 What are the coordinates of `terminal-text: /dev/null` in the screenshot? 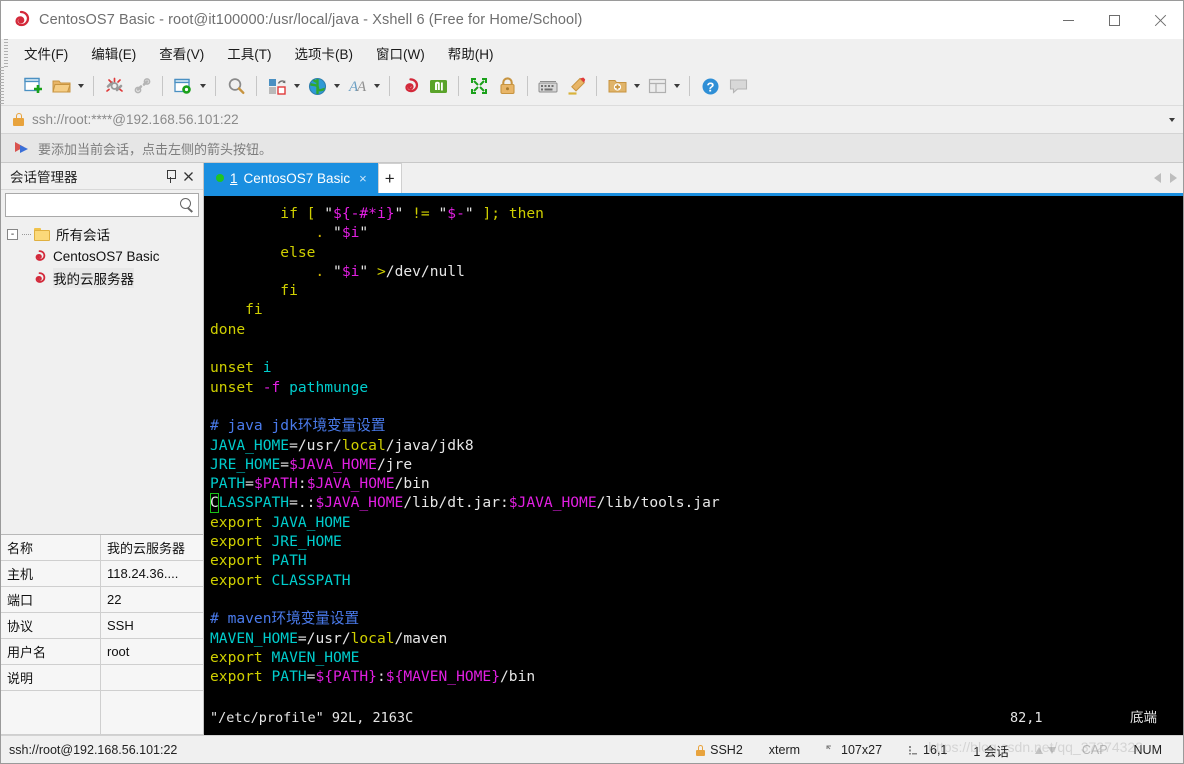 It's located at (425, 271).